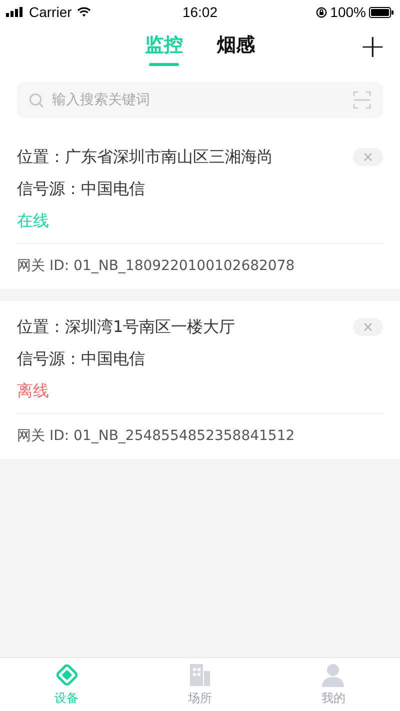 Image resolution: width=400 pixels, height=711 pixels. I want to click on tab: 烟感, so click(236, 49).